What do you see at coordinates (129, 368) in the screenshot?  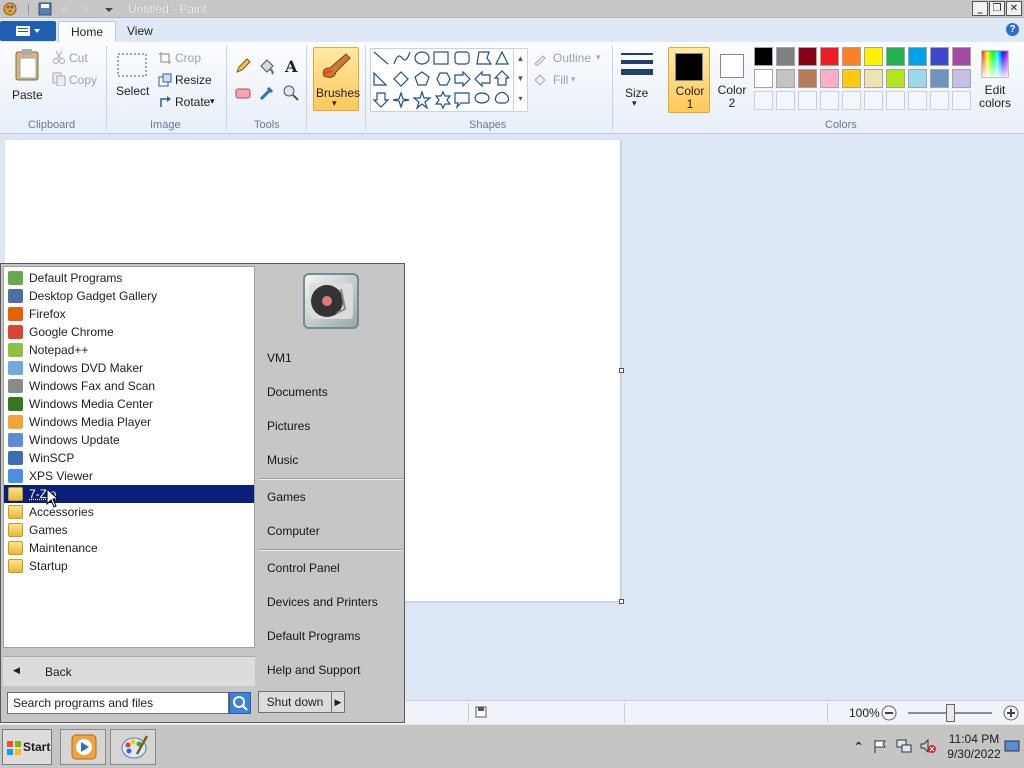 I see `program-item: Windows DVD Maker` at bounding box center [129, 368].